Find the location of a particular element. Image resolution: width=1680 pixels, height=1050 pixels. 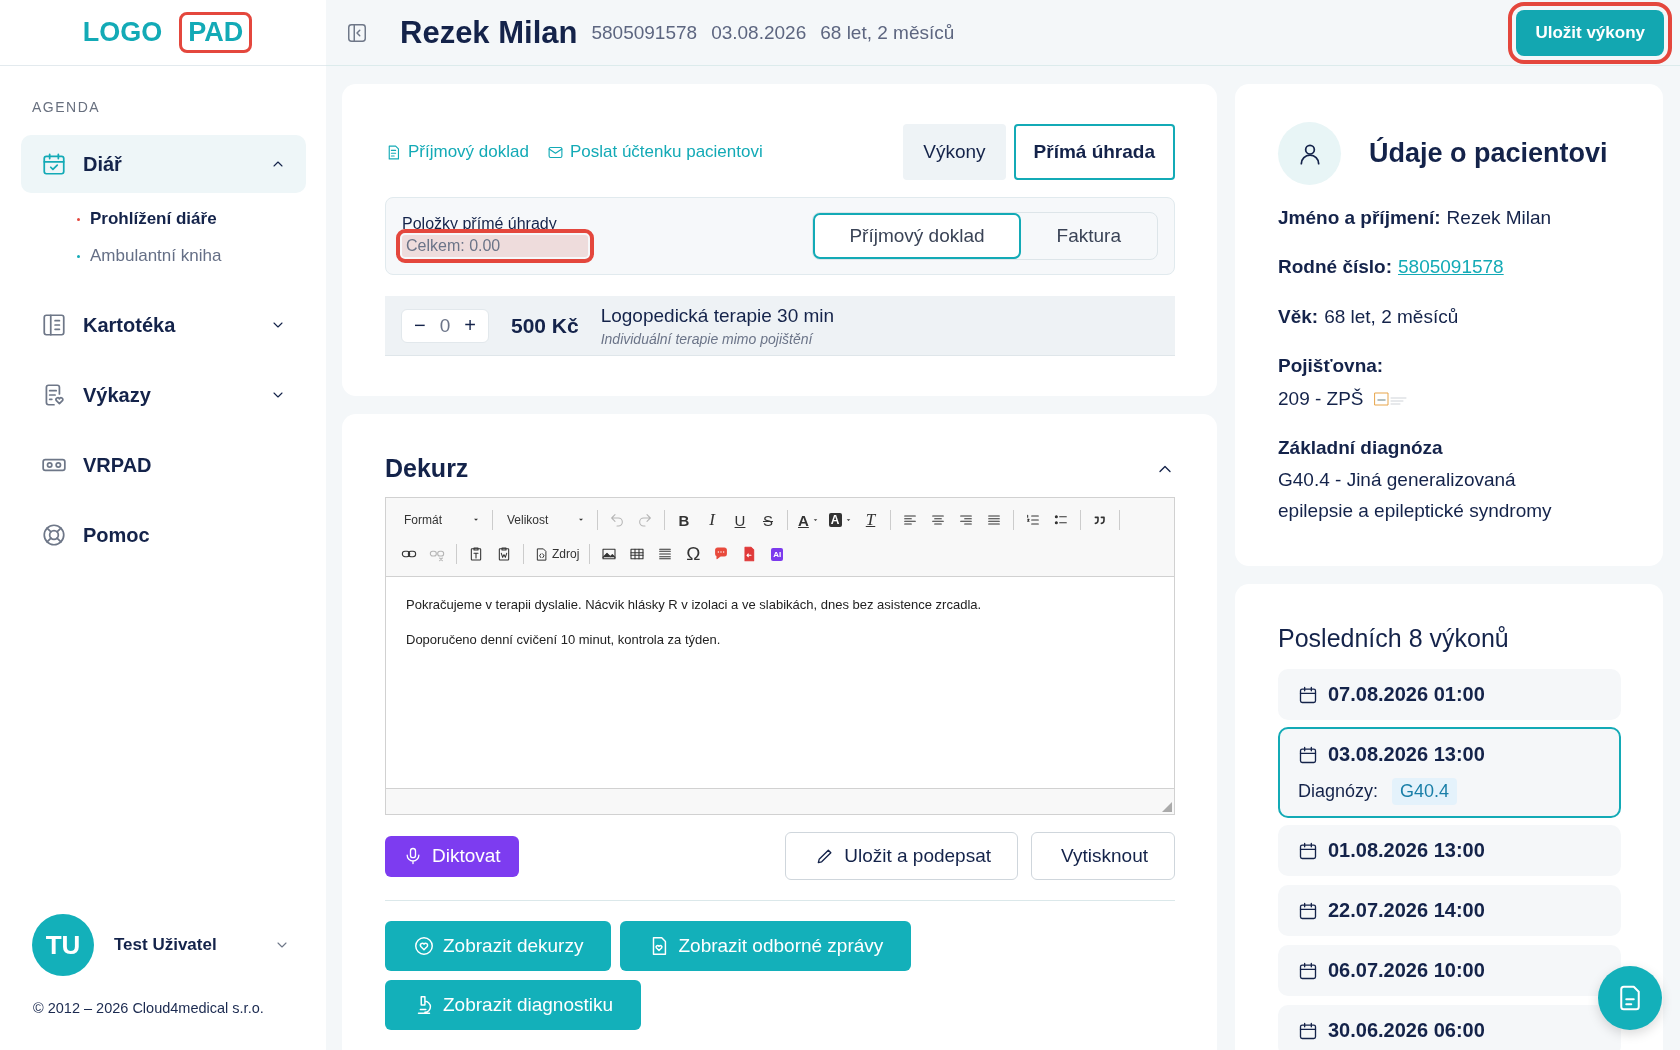

patient-meta: 68 let, 2 měsíců is located at coordinates (887, 32).